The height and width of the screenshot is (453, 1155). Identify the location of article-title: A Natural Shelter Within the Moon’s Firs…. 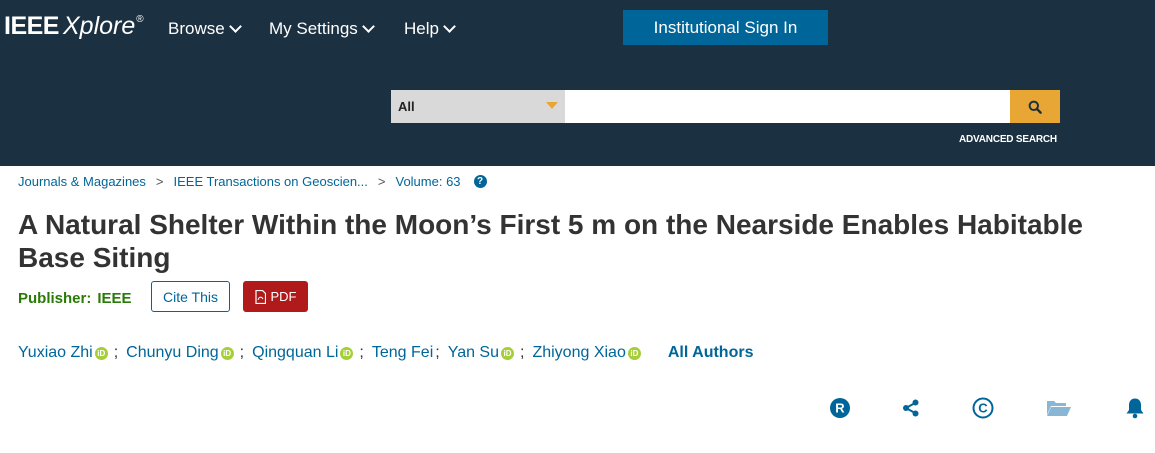
(550, 241).